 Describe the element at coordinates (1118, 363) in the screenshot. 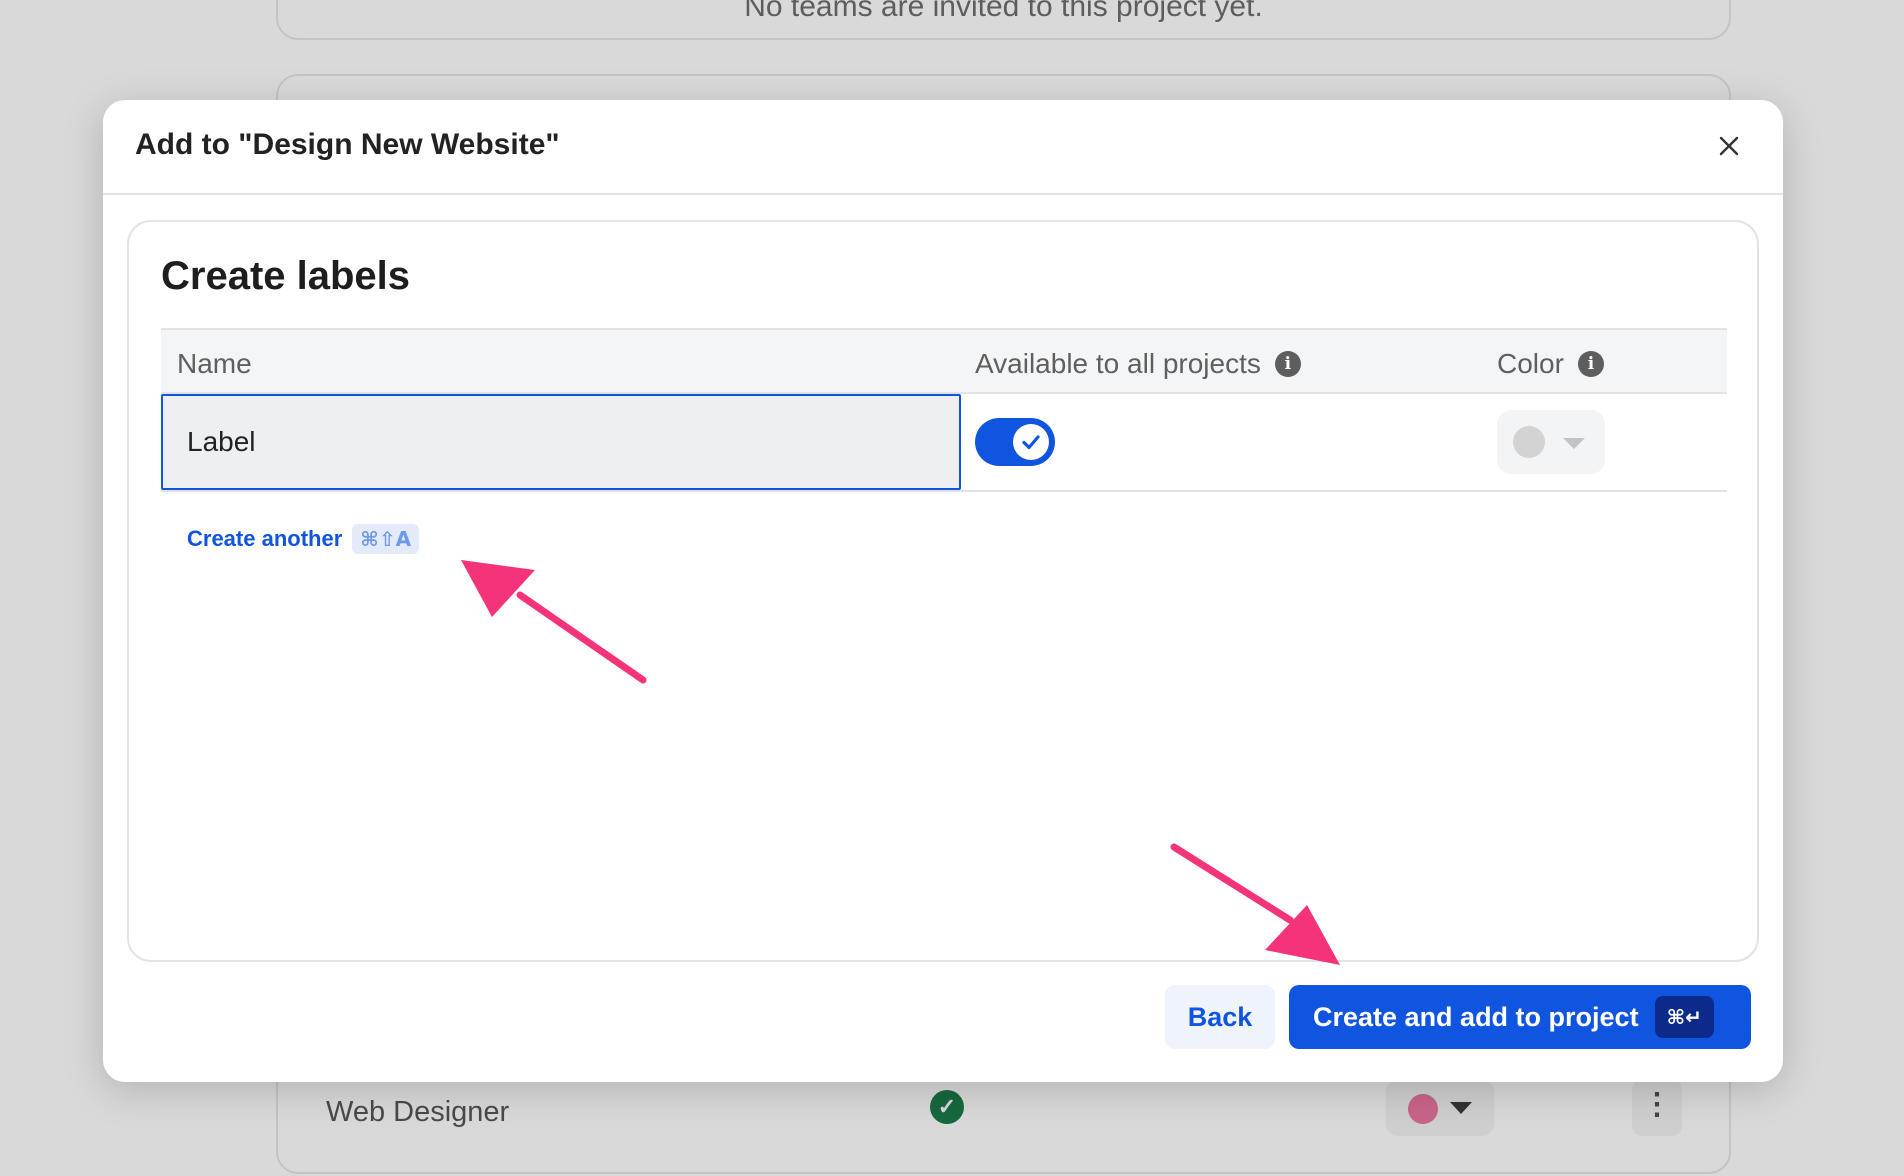

I see `column-header-available-label: Available to all projects` at that location.